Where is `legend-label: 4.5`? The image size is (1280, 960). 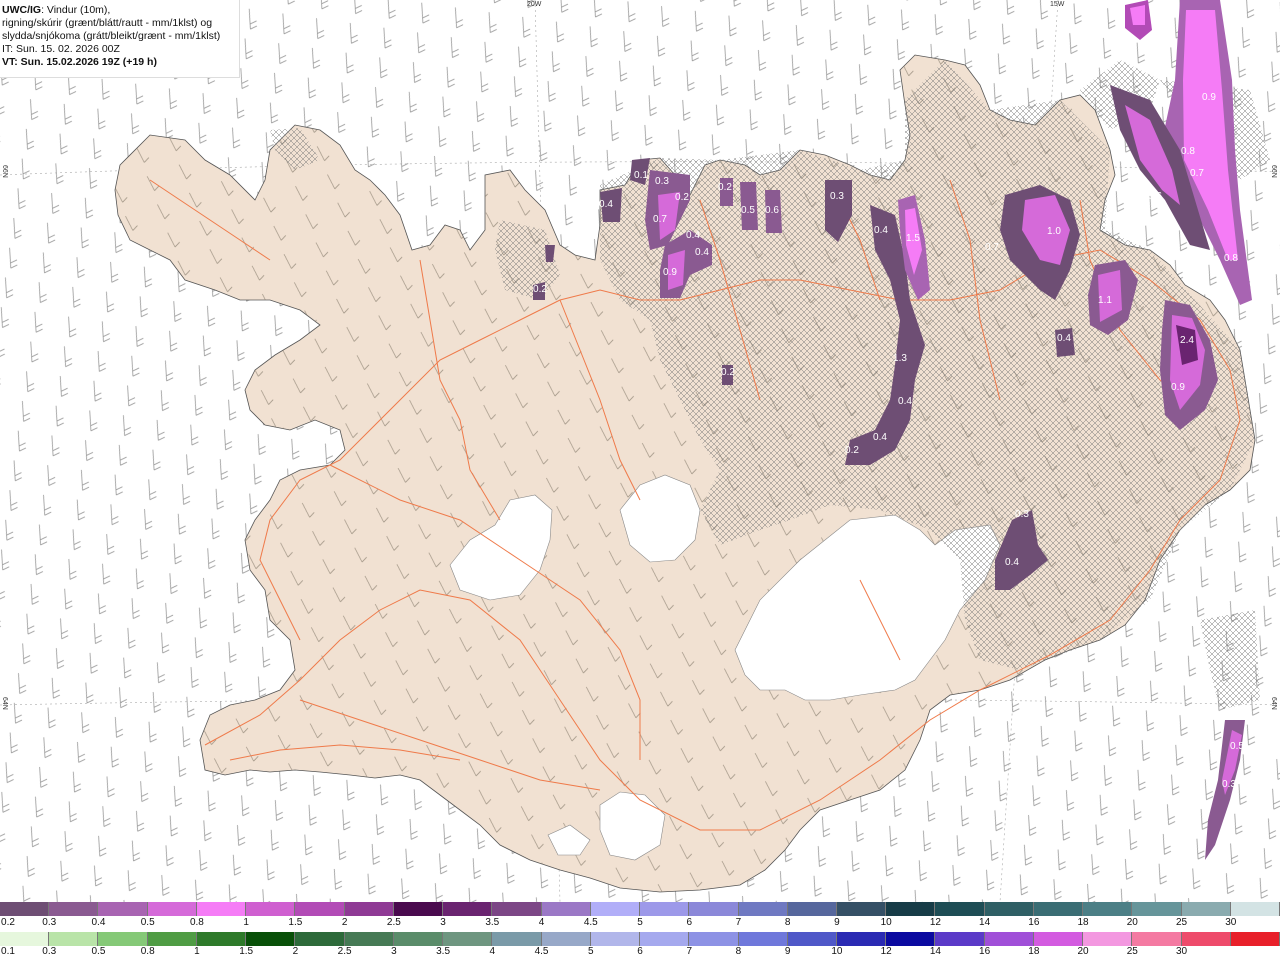
legend-label: 4.5 is located at coordinates (590, 922).